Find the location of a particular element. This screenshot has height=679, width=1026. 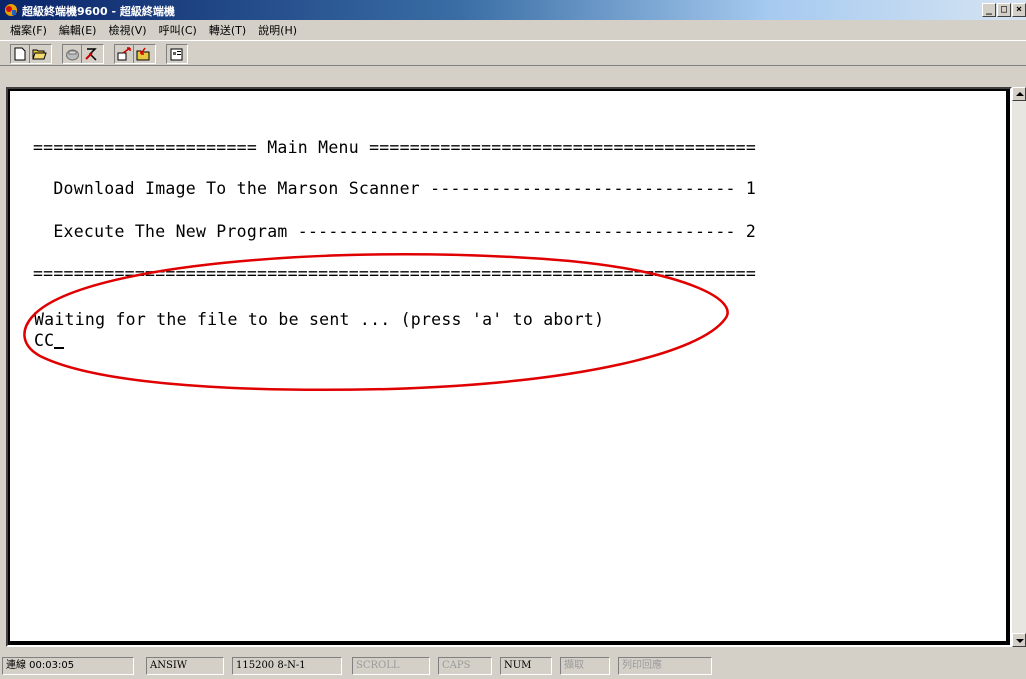

scroll-lock-indicator: SCROLL is located at coordinates (391, 666).